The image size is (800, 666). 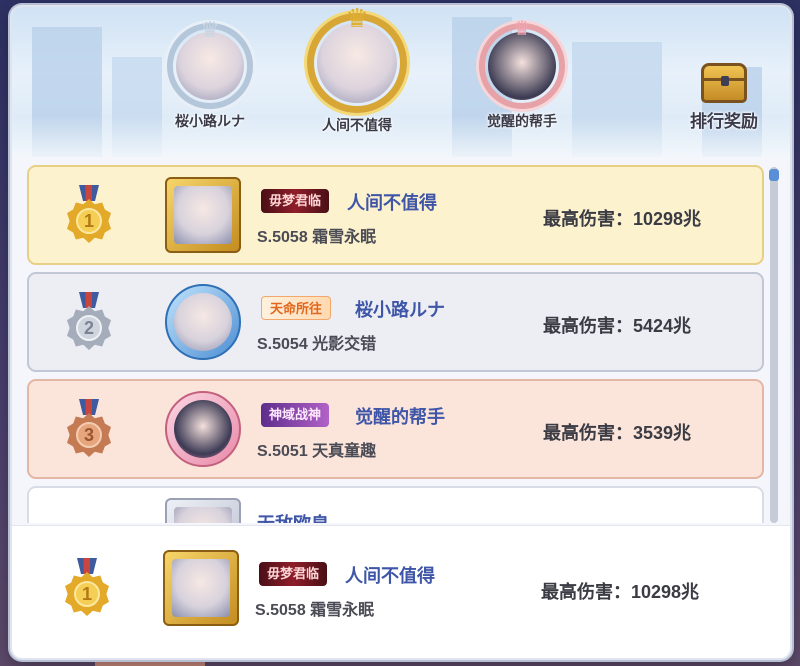 What do you see at coordinates (724, 121) in the screenshot?
I see `ranking-reward-label: 排行奖励` at bounding box center [724, 121].